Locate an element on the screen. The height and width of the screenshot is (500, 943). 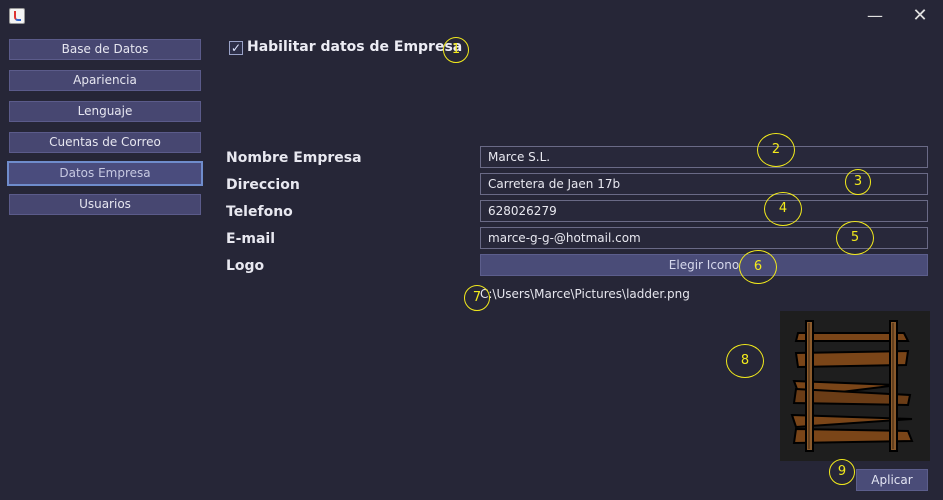
sidebar-item-cuentas-de-correo: Cuentas de Correo is located at coordinates (105, 142).